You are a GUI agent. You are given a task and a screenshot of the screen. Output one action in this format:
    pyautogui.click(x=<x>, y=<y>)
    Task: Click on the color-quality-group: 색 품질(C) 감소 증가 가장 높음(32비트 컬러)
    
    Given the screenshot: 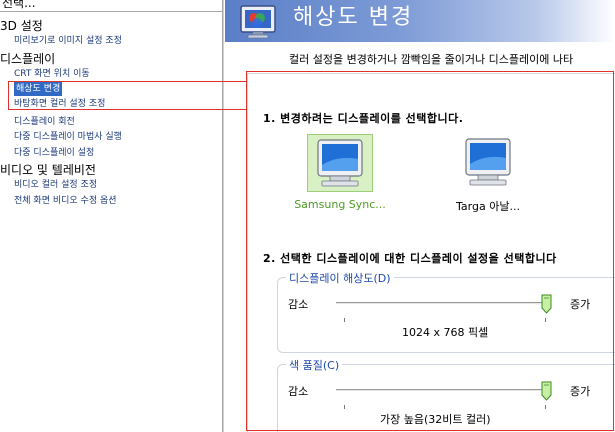 What is the action you would take?
    pyautogui.click(x=446, y=394)
    